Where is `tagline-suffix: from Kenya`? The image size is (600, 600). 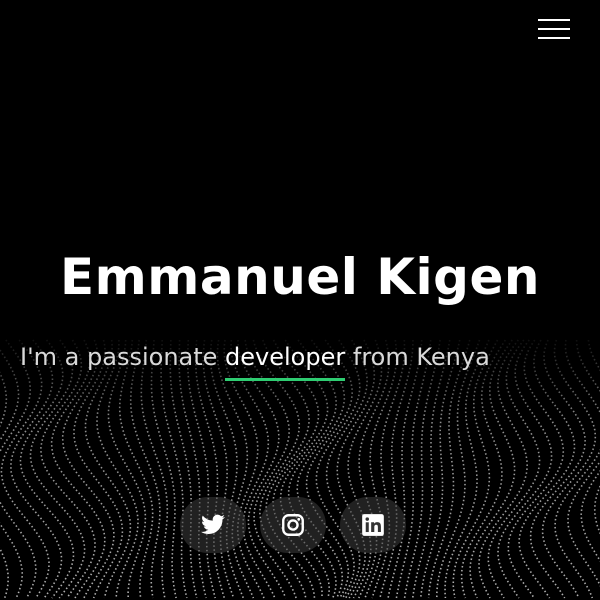 tagline-suffix: from Kenya is located at coordinates (417, 357).